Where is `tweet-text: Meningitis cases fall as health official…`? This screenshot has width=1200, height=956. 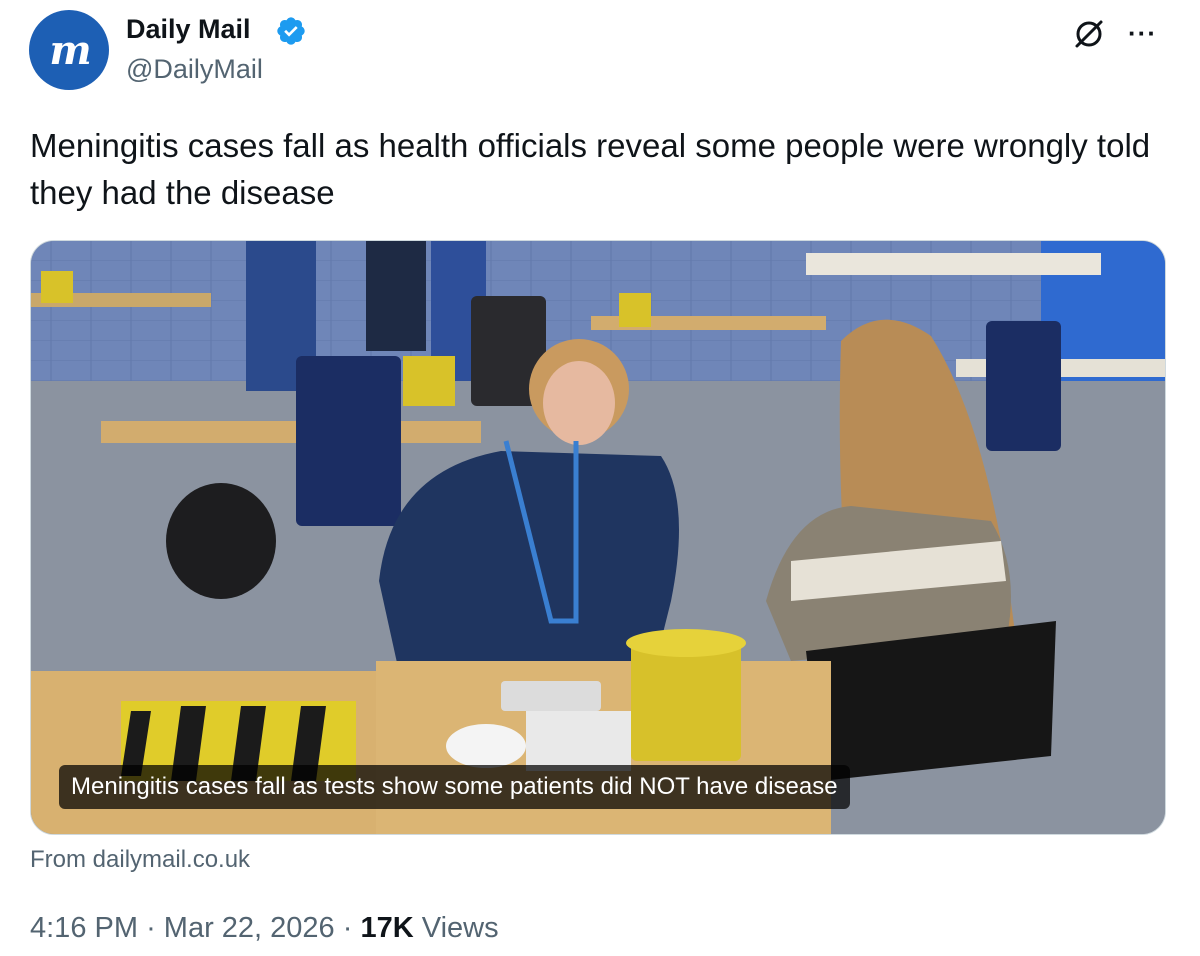 tweet-text: Meningitis cases fall as health official… is located at coordinates (590, 169).